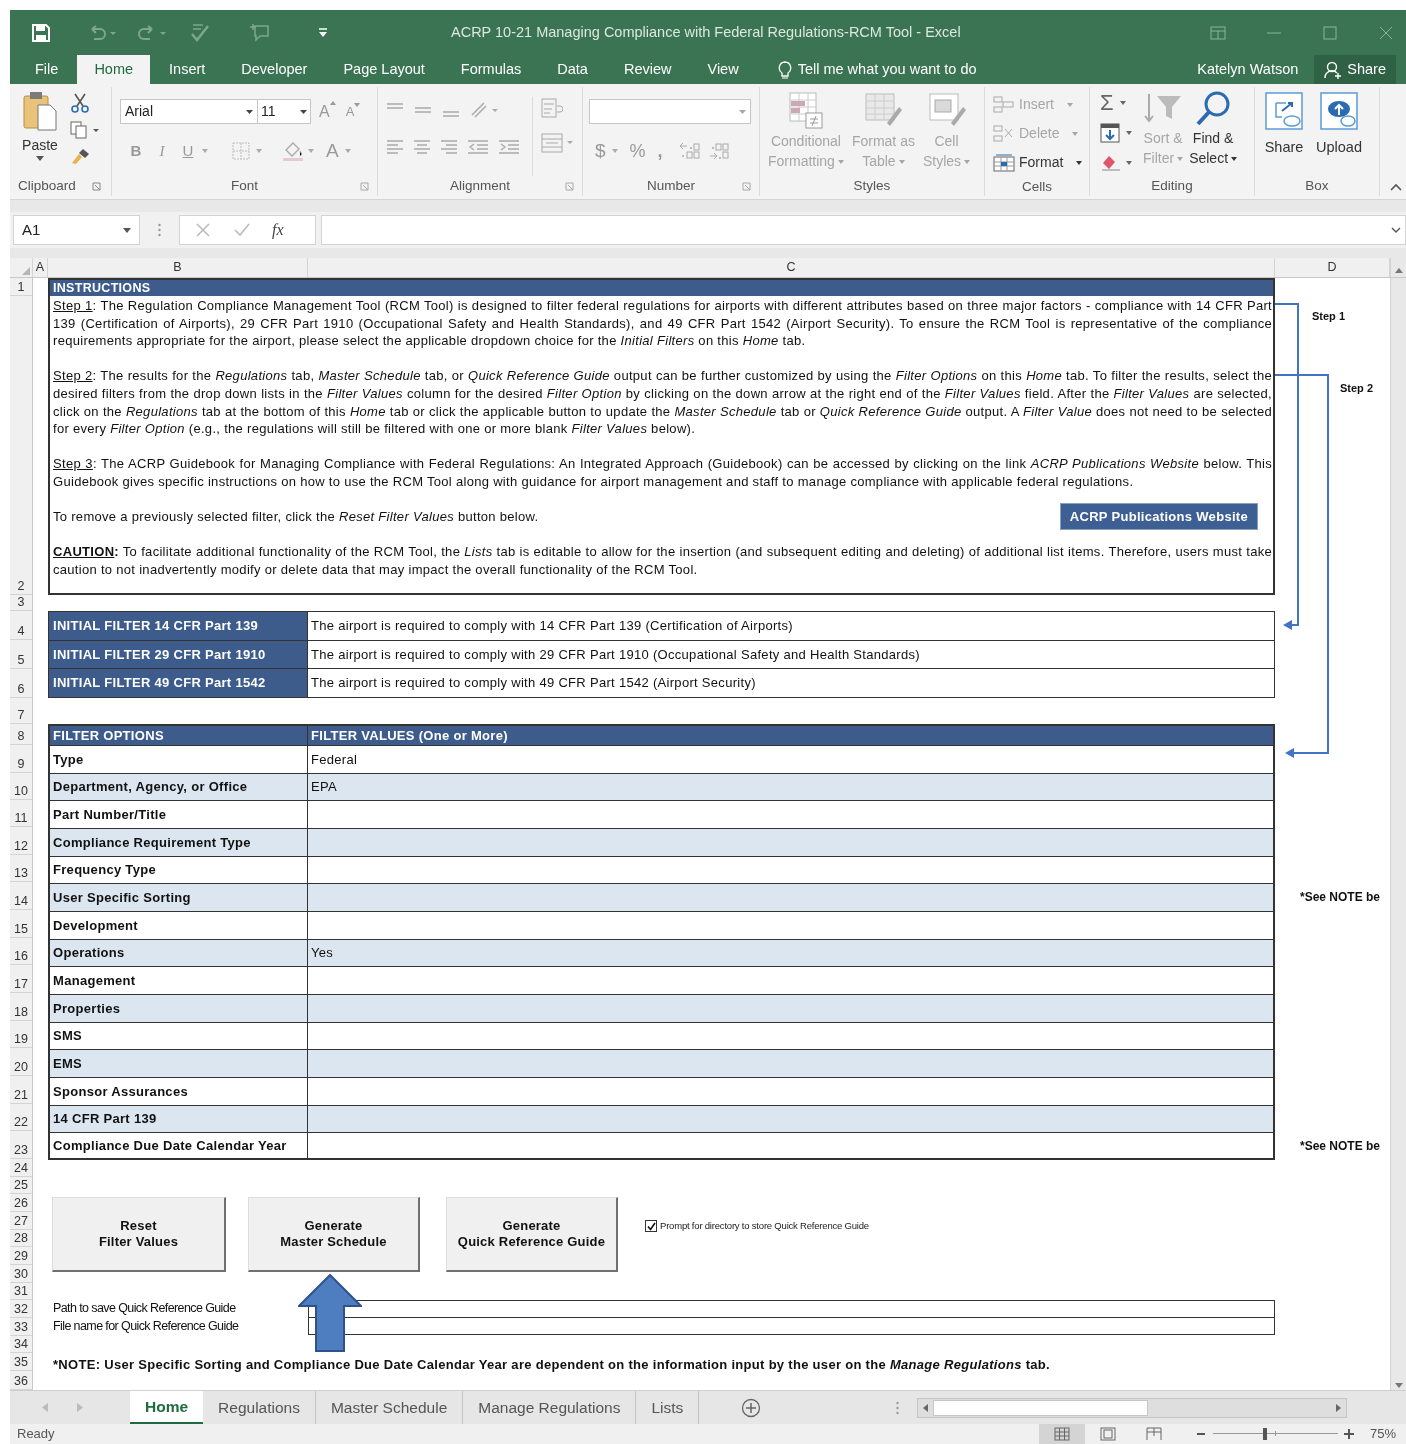  Describe the element at coordinates (21, 445) in the screenshot. I see `row-header: 2` at that location.